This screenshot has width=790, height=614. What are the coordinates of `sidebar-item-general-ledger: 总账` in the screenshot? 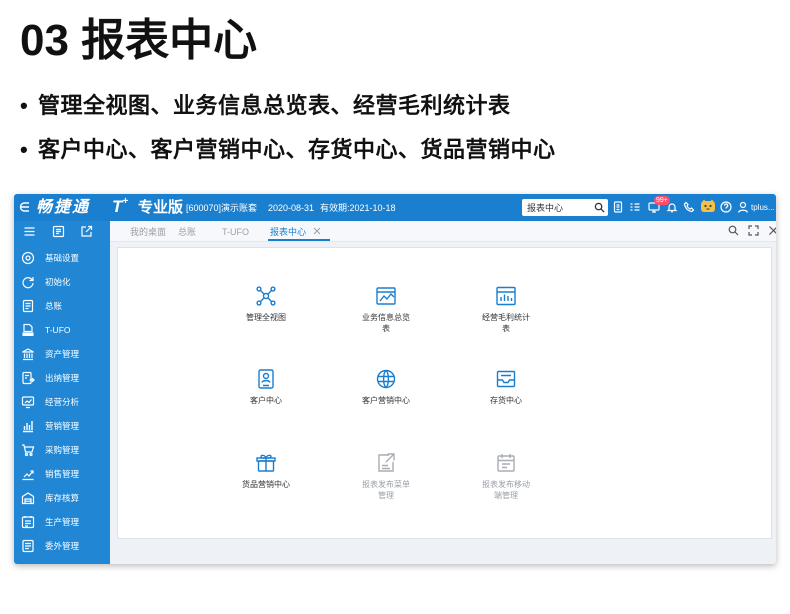 It's located at (62, 306).